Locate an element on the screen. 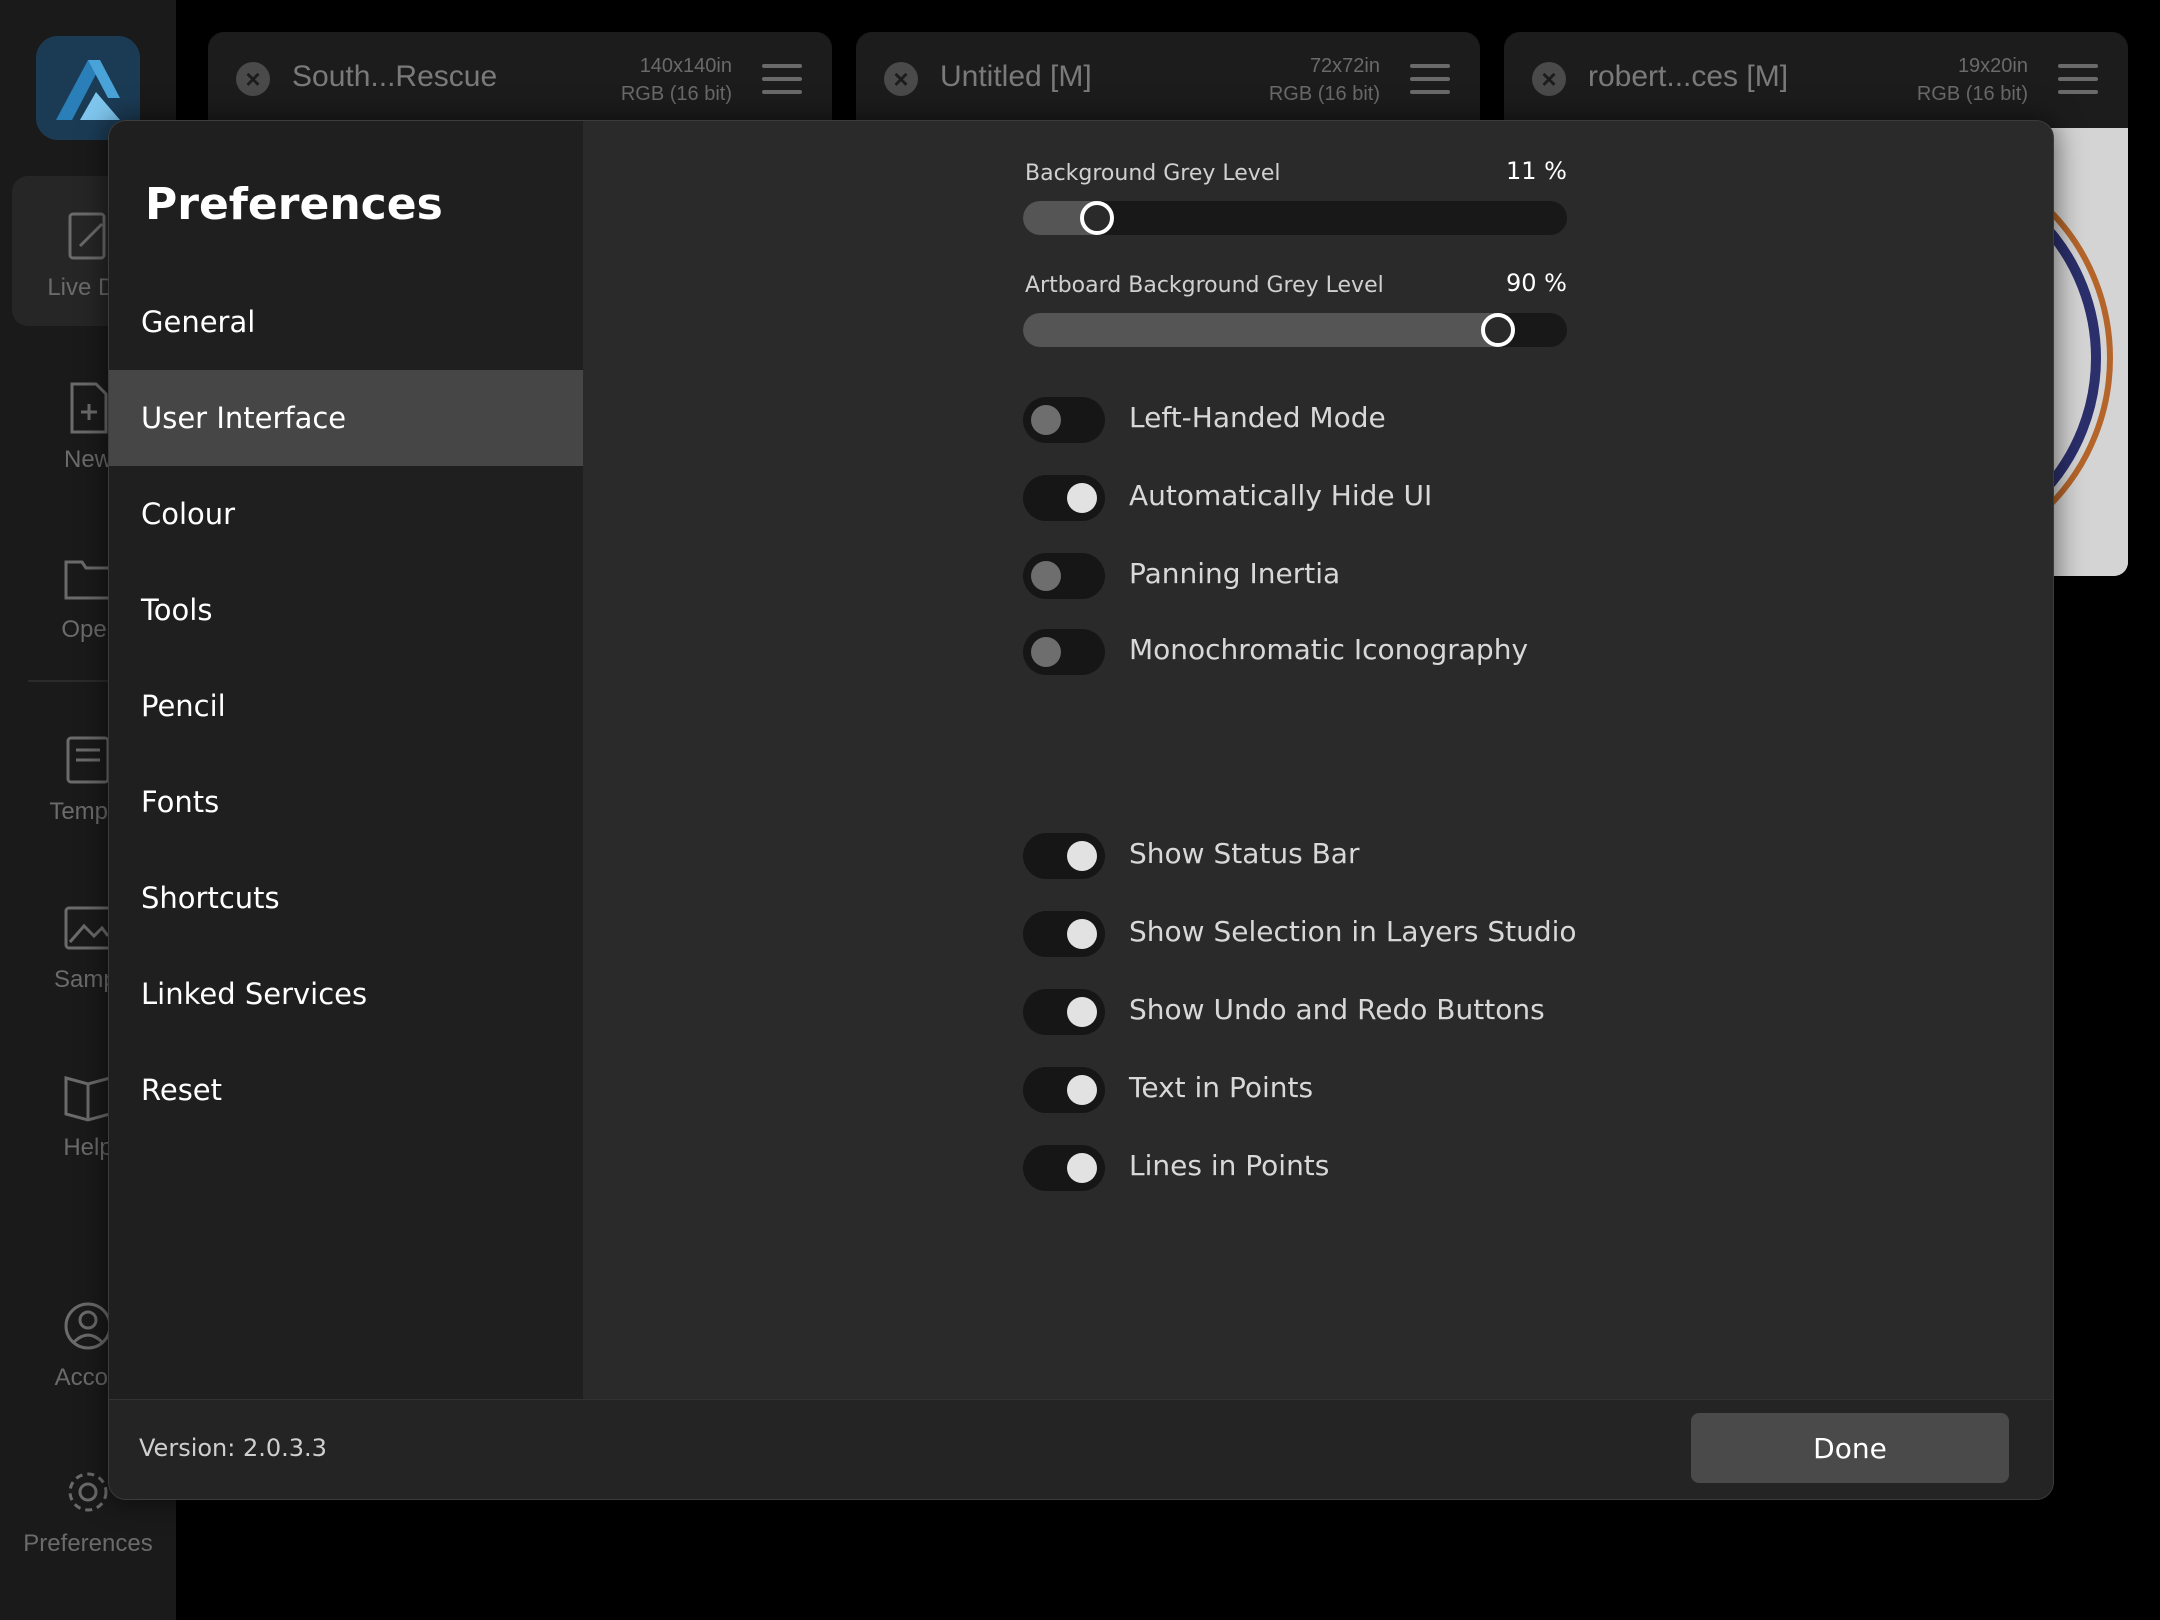 The height and width of the screenshot is (1620, 2160). document-tab-title: Untitled [M] is located at coordinates (1016, 76).